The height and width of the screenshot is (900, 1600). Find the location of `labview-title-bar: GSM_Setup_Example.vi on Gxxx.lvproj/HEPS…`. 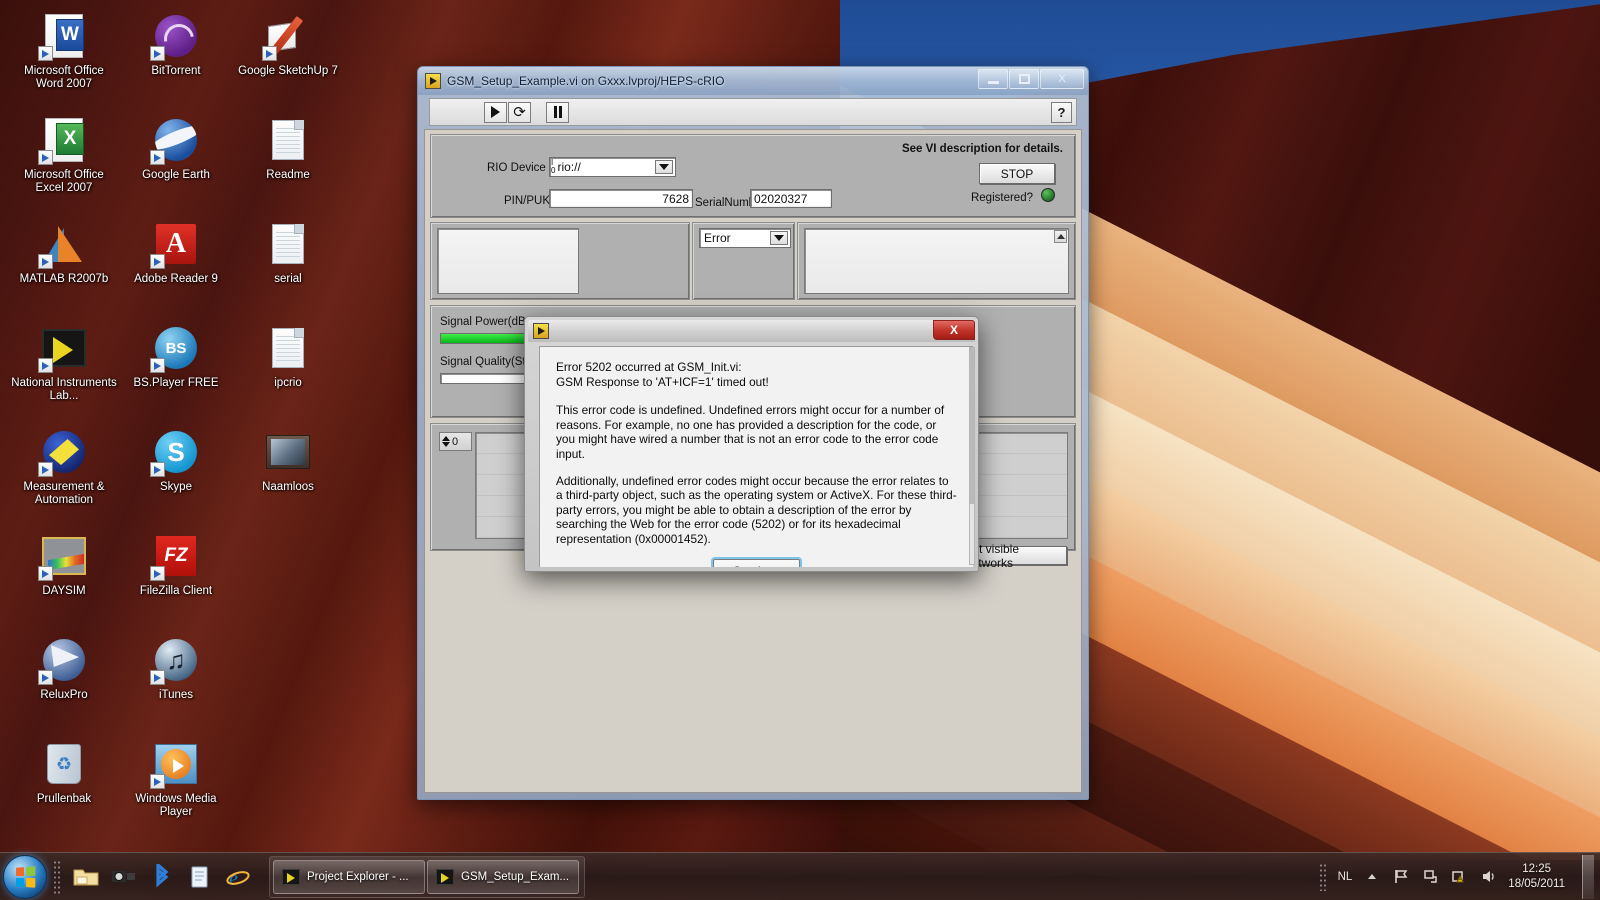

labview-title-bar: GSM_Setup_Example.vi on Gxxx.lvproj/HEPS… is located at coordinates (753, 81).